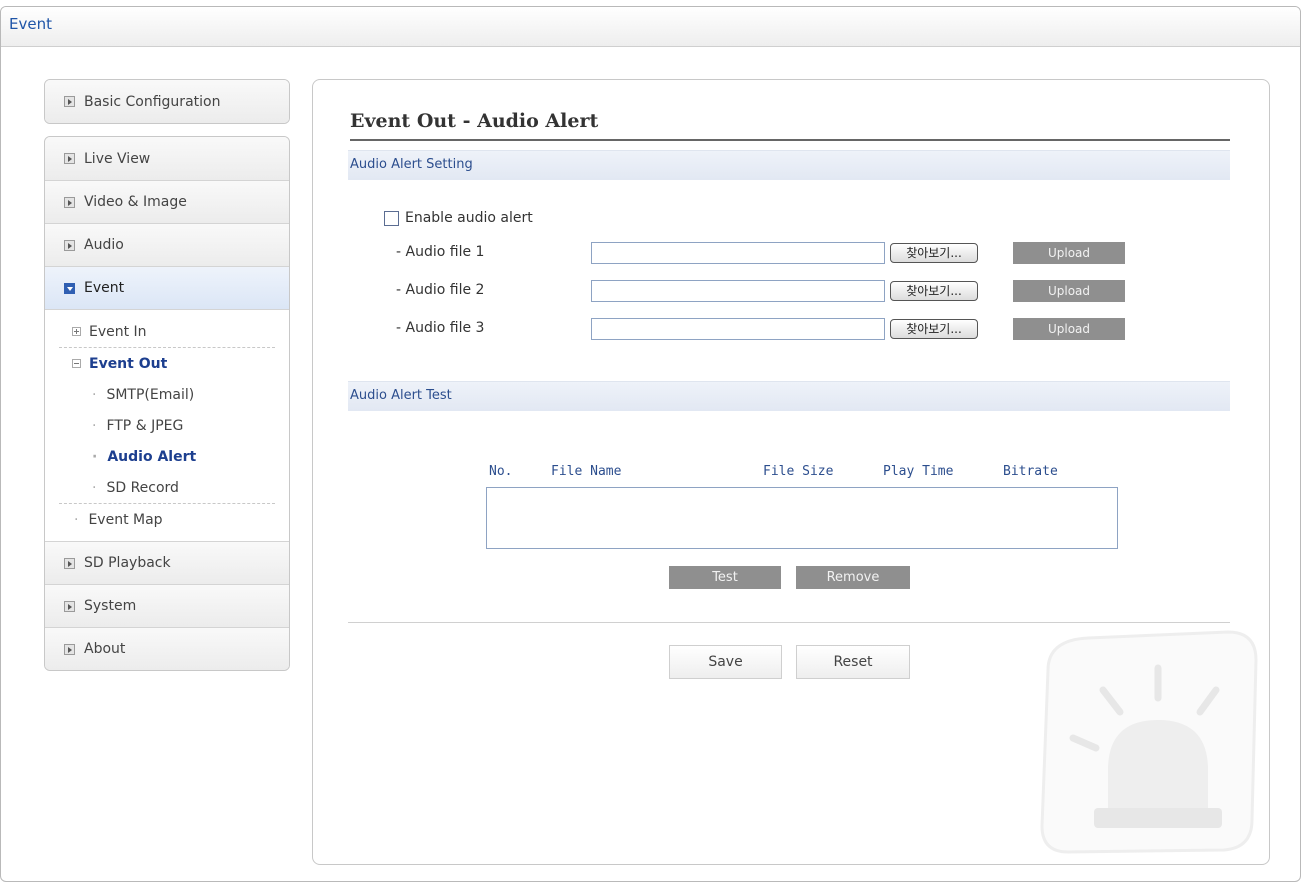 The height and width of the screenshot is (885, 1303). Describe the element at coordinates (128, 363) in the screenshot. I see `tree-item-label: Event Out` at that location.